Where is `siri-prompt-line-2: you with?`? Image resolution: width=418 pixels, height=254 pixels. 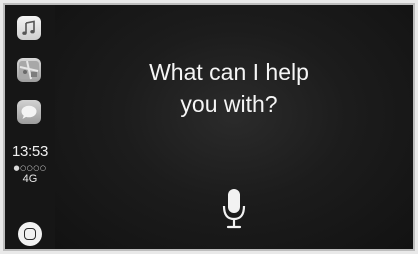 siri-prompt-line-2: you with? is located at coordinates (229, 104).